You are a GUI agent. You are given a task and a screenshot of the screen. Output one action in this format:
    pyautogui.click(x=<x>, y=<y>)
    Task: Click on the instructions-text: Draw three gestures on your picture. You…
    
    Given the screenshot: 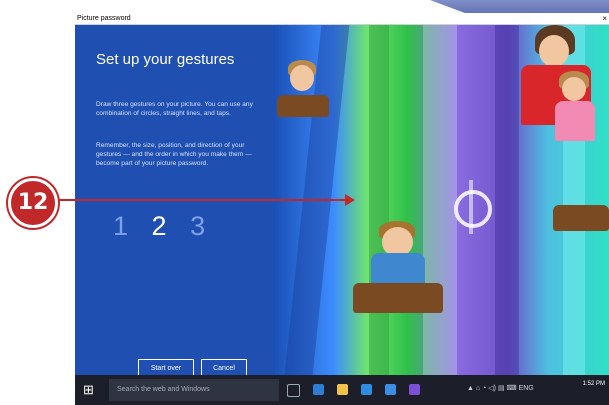 What is the action you would take?
    pyautogui.click(x=174, y=109)
    